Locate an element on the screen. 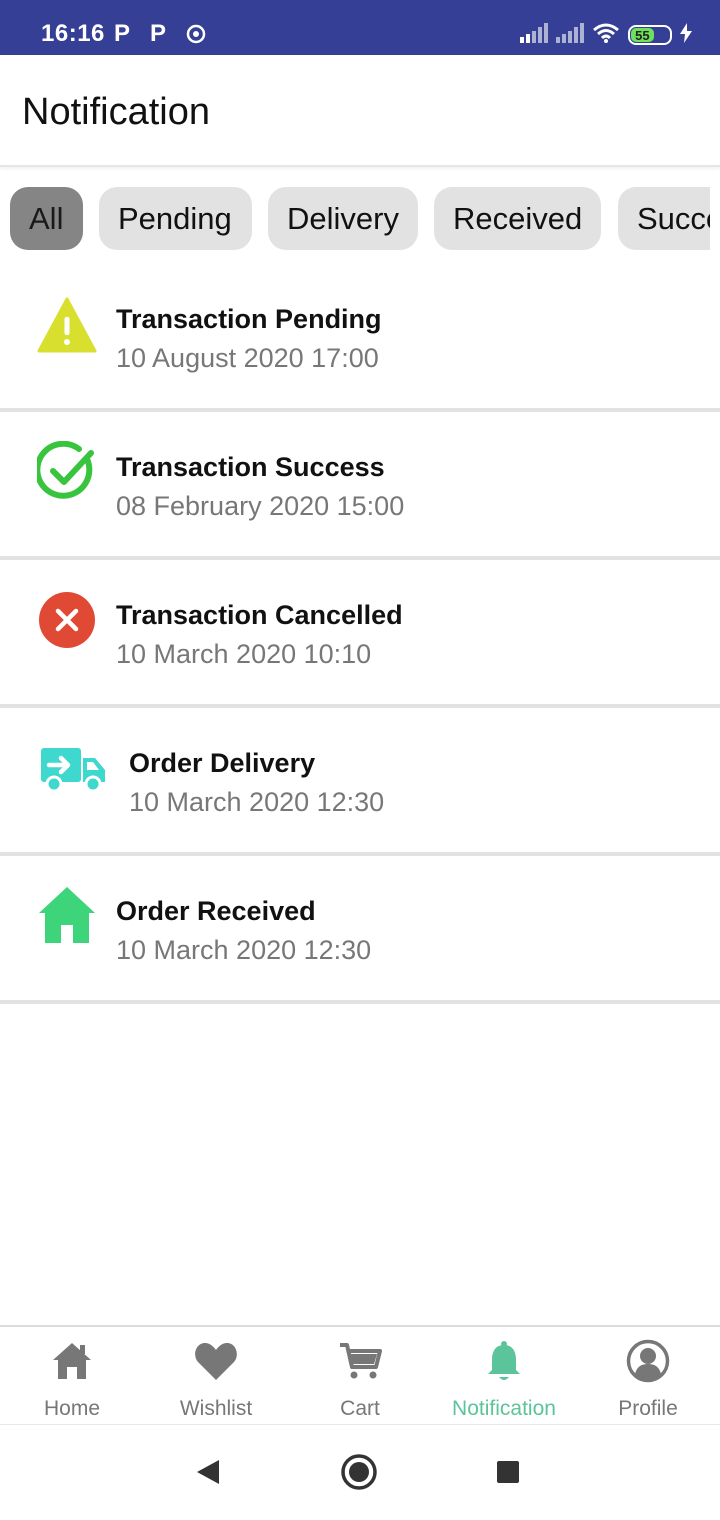  filter-chip-delivery: Delivery is located at coordinates (343, 218).